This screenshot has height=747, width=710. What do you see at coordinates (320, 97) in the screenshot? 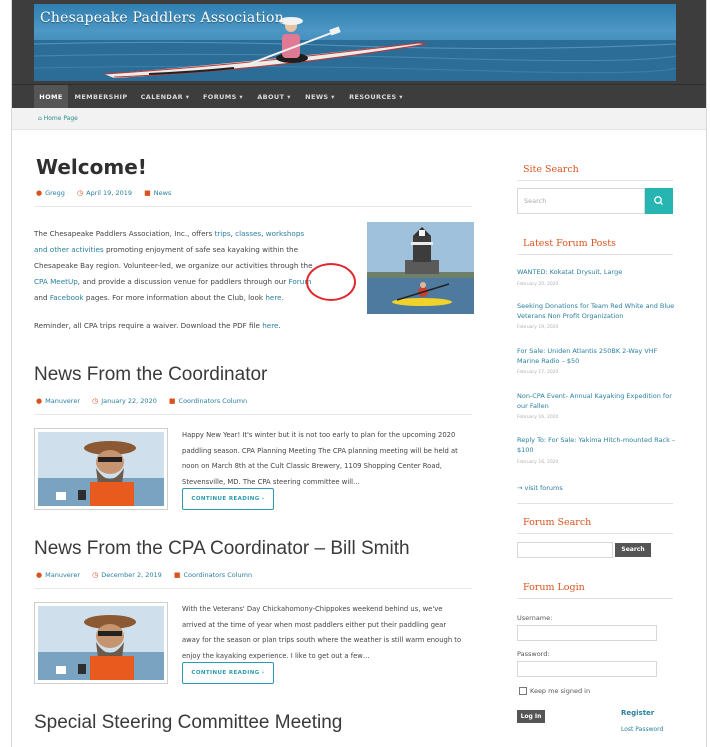
I see `nav-news: NEWS ▾` at bounding box center [320, 97].